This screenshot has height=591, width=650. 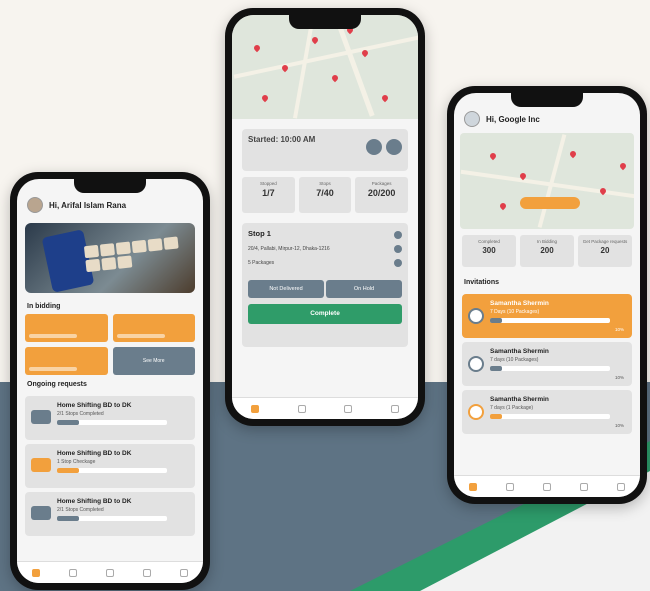 What do you see at coordinates (550, 320) in the screenshot?
I see `invitation-progress-bar` at bounding box center [550, 320].